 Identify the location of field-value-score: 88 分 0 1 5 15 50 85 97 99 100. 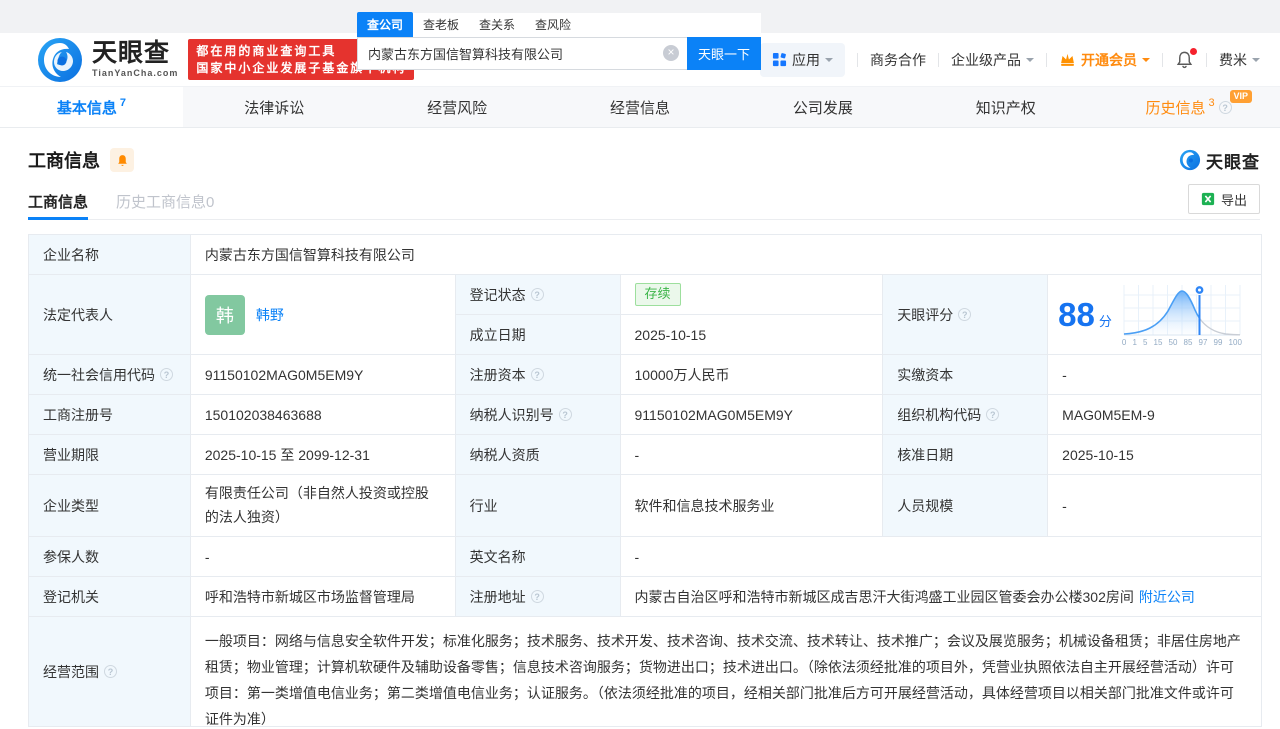
(1155, 315).